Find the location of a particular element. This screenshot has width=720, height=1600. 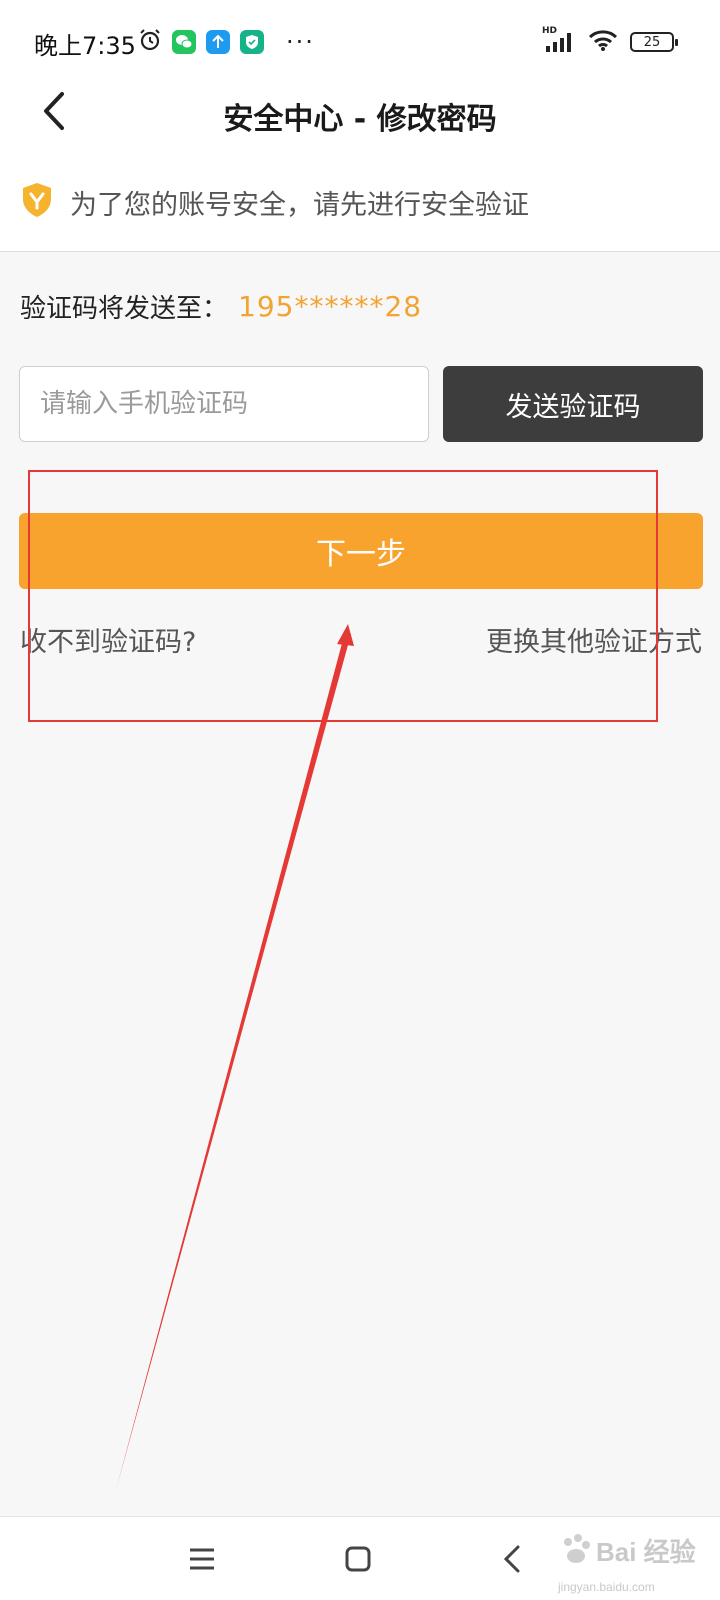

menu-icon is located at coordinates (202, 1559).